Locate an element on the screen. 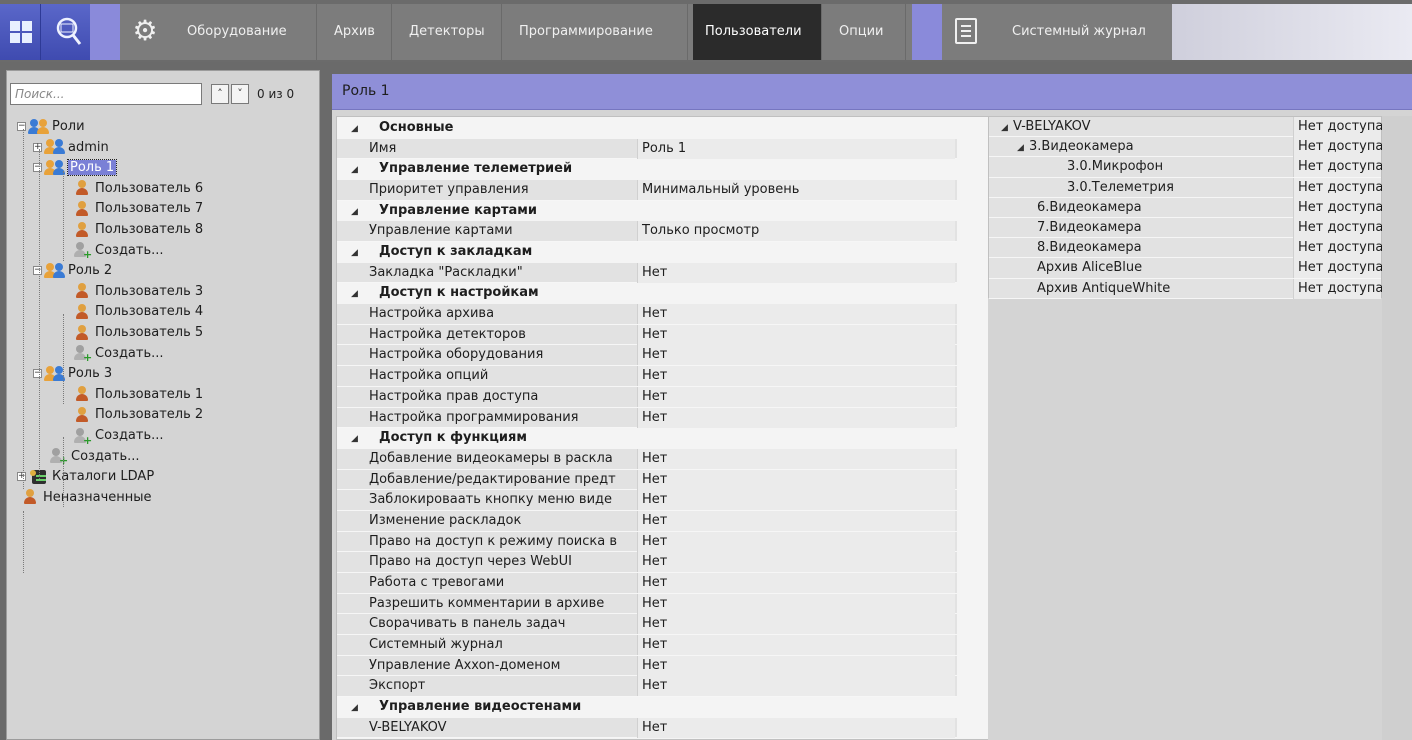 The width and height of the screenshot is (1412, 740). property-row: Заблокироваать кнопку меню виде Нет is located at coordinates (647, 500).